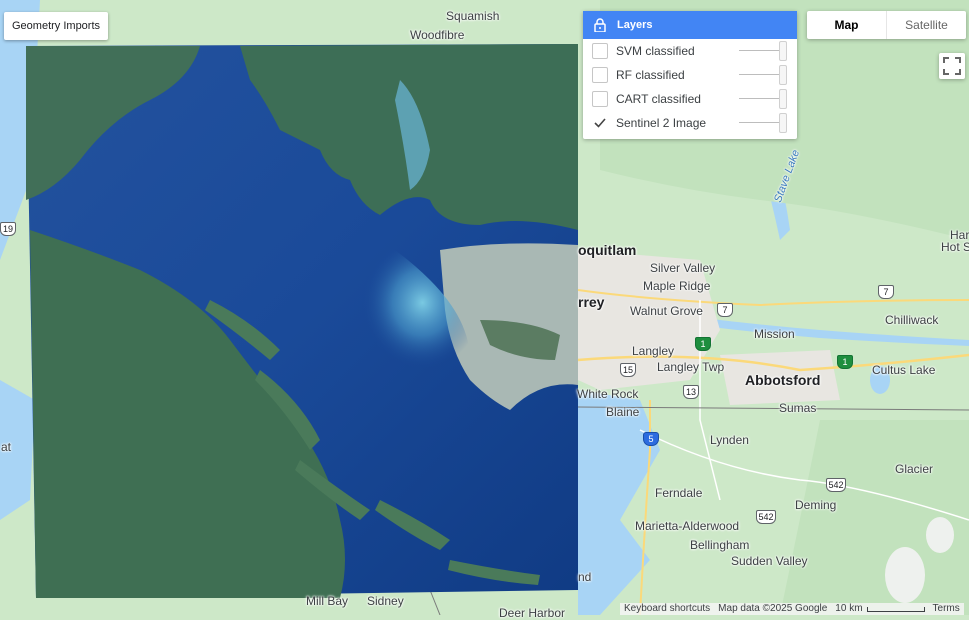  I want to click on layers-title: Layers, so click(635, 25).